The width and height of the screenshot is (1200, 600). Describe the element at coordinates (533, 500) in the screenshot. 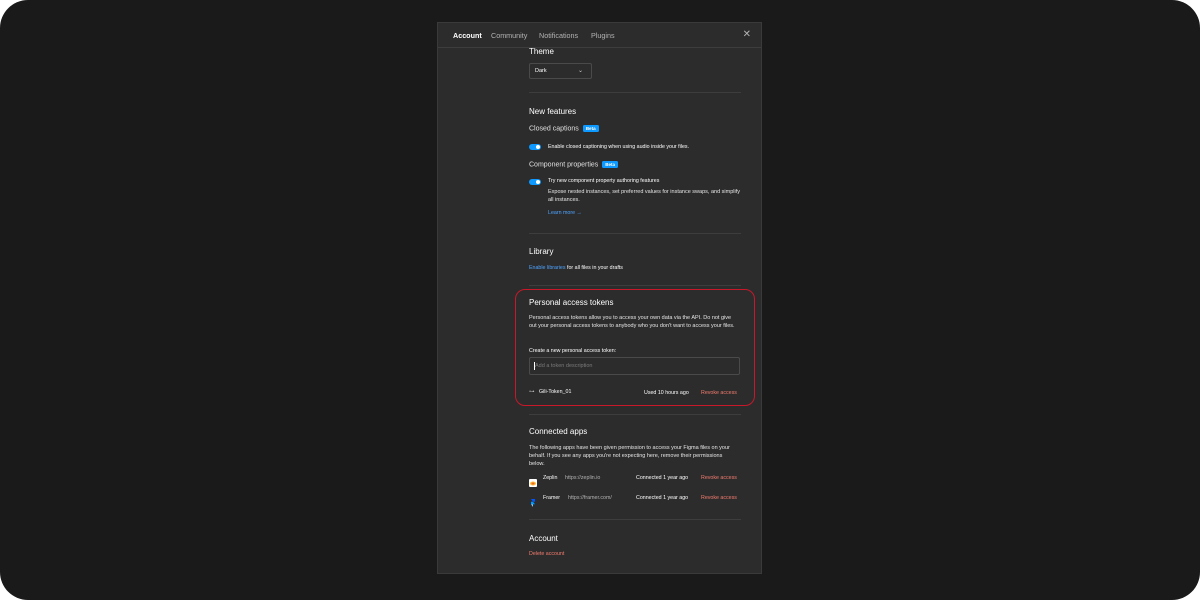

I see `framer-logo-icon` at that location.